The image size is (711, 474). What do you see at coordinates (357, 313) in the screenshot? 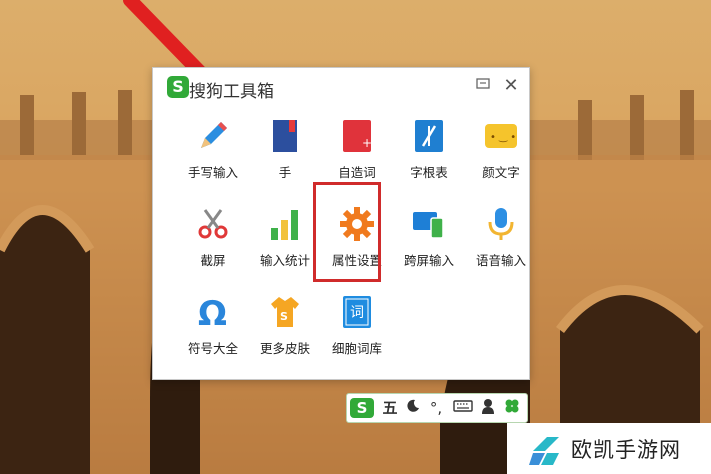
I see `cell-dictionary-char: 词` at bounding box center [357, 313].